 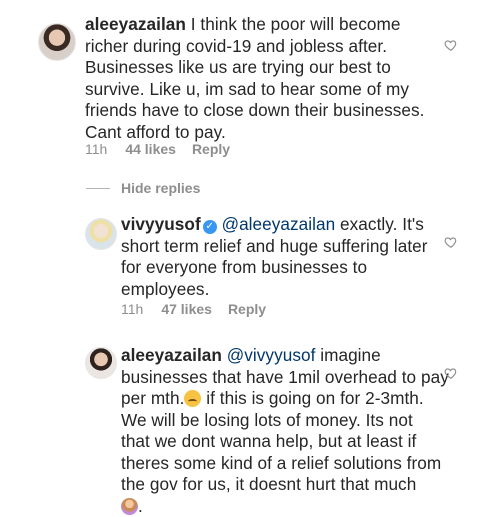 What do you see at coordinates (129, 506) in the screenshot?
I see `person-emoji-icon` at bounding box center [129, 506].